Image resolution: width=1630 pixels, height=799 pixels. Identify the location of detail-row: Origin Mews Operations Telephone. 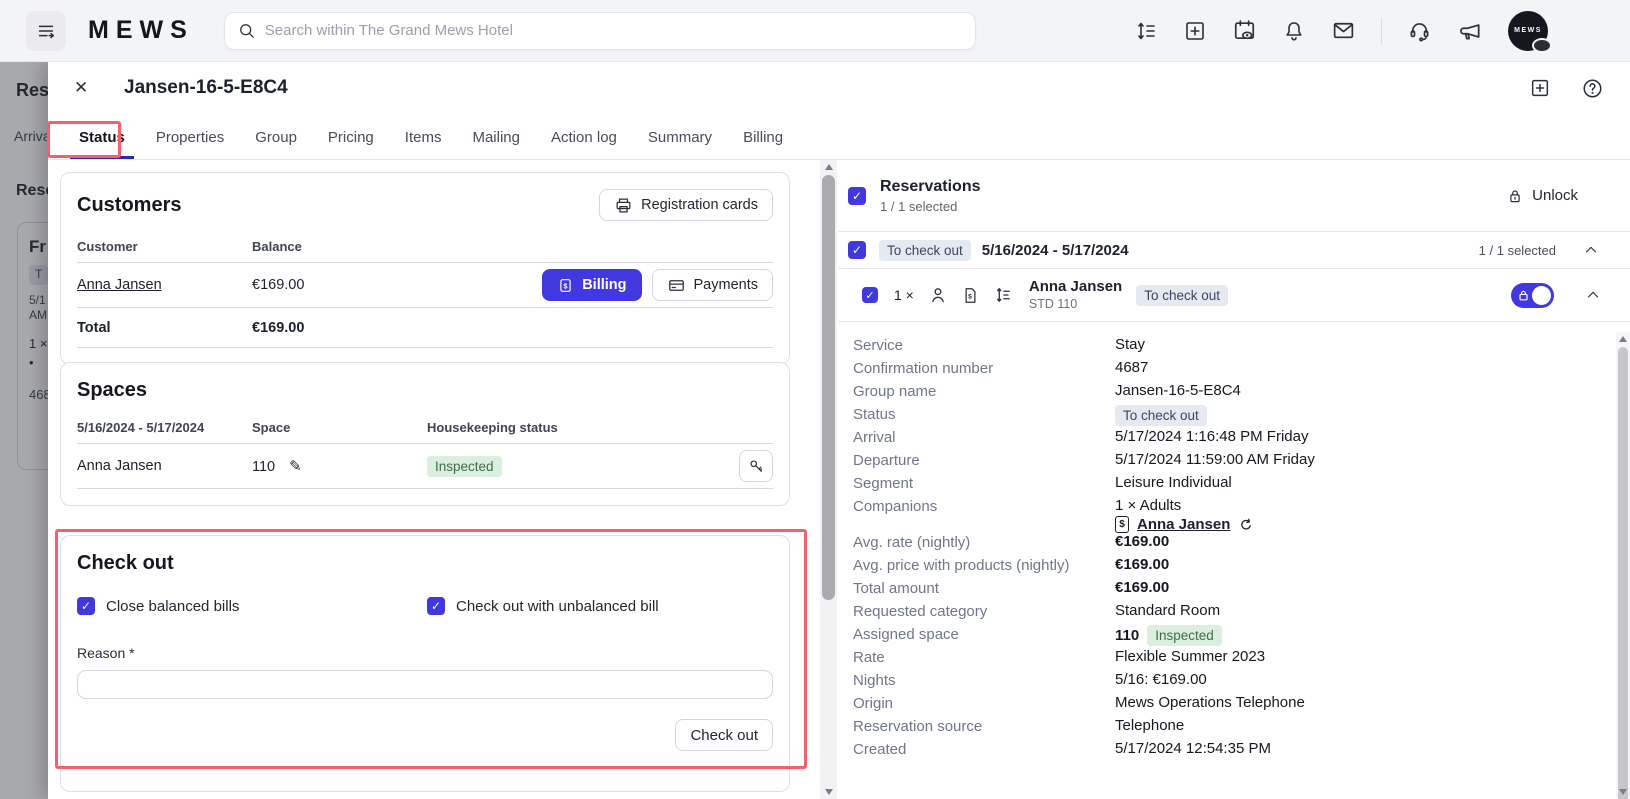
(1221, 705).